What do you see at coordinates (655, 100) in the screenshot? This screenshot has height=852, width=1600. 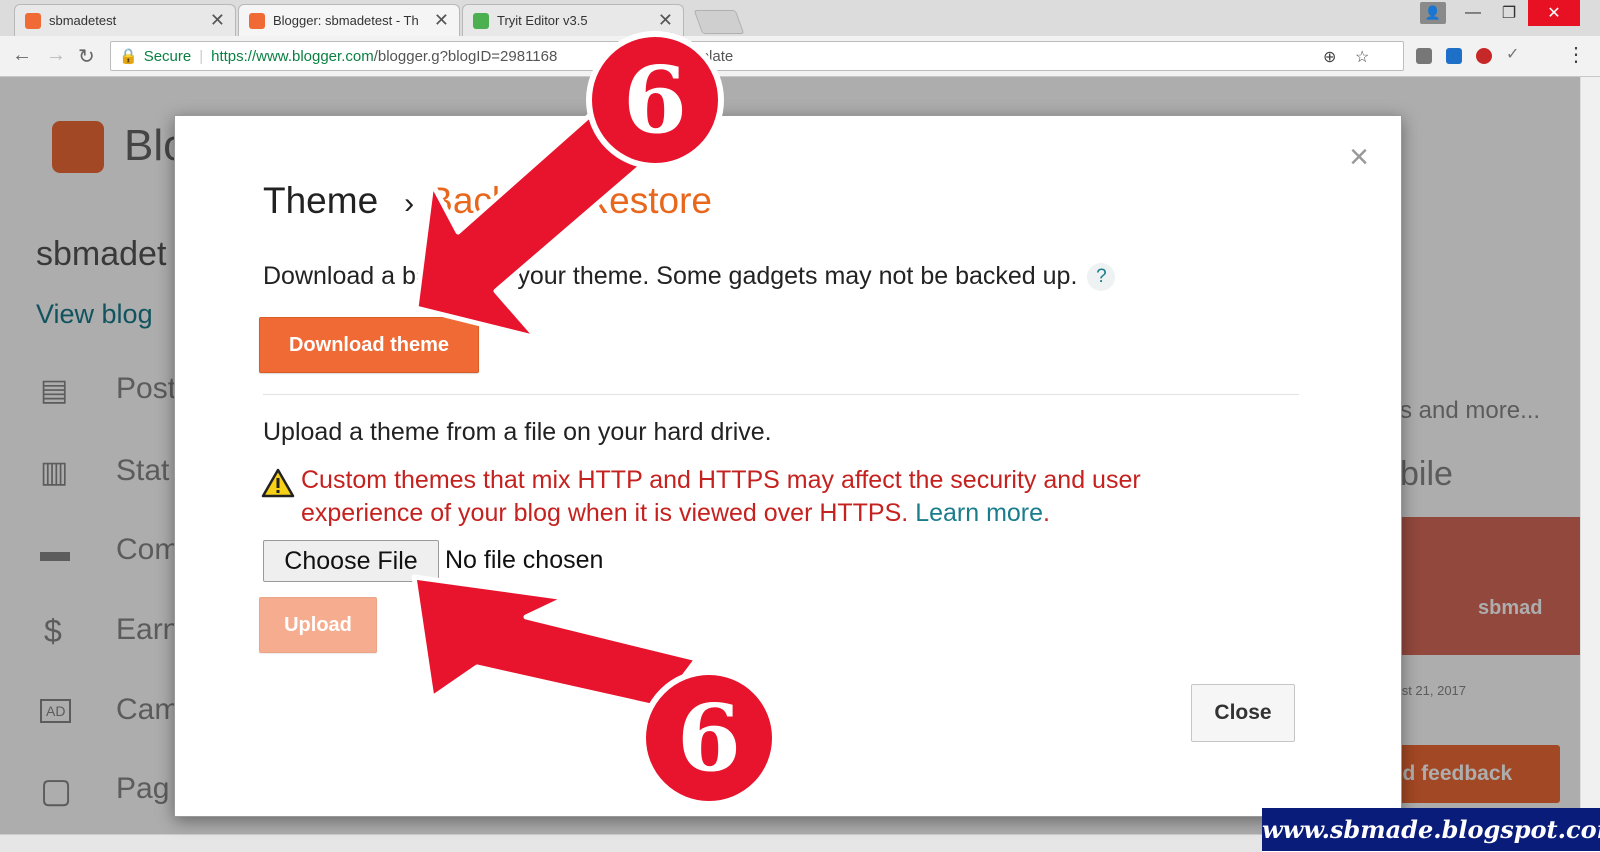 I see `step-number-top: 6` at bounding box center [655, 100].